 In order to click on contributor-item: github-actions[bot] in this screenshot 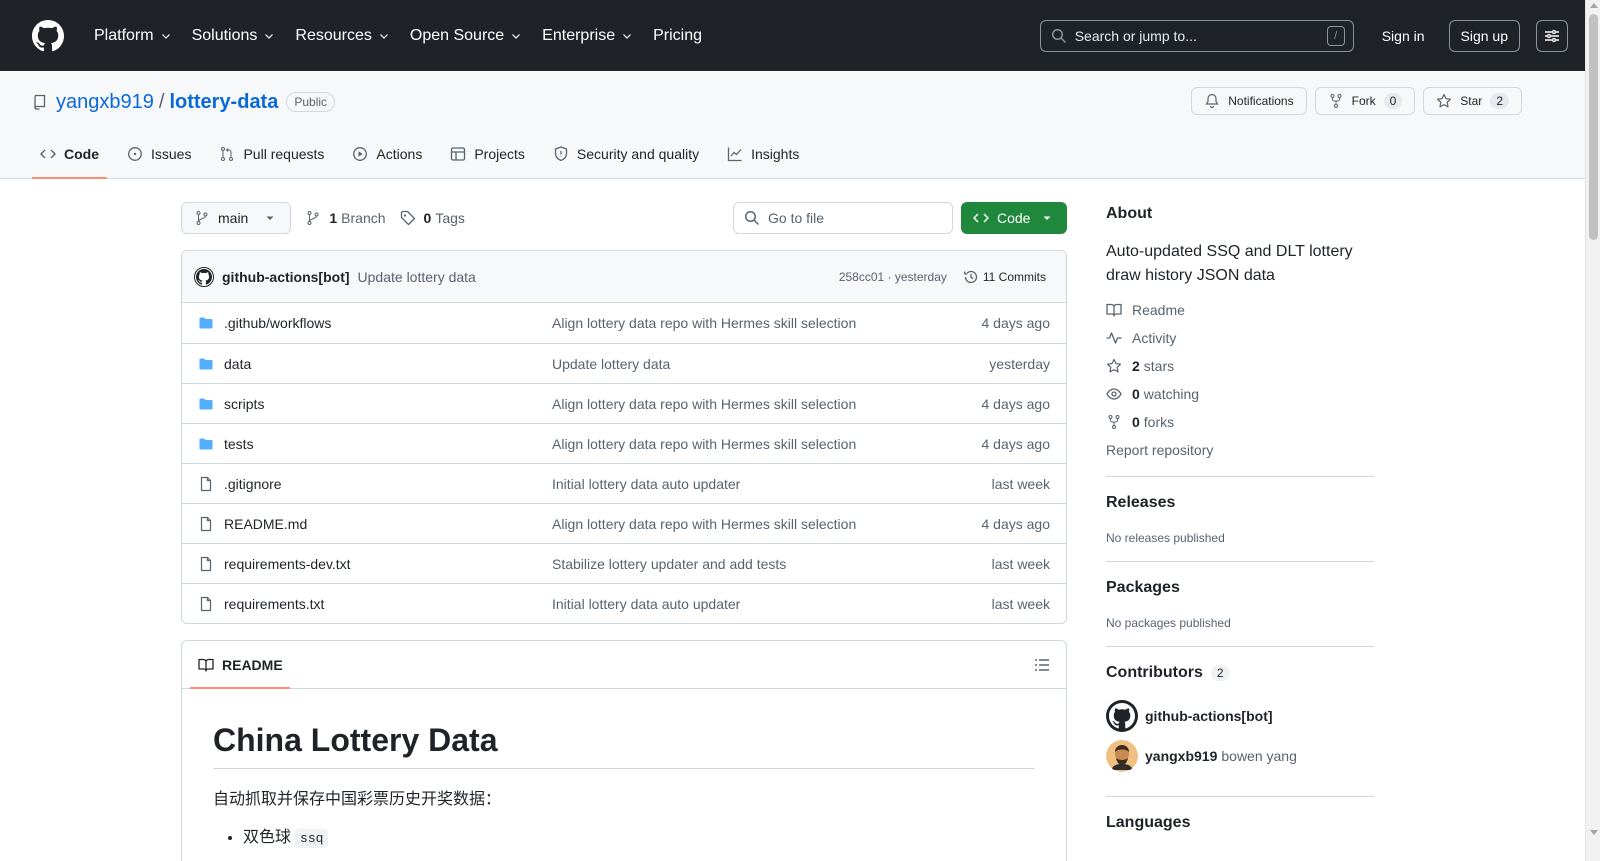, I will do `click(1240, 716)`.